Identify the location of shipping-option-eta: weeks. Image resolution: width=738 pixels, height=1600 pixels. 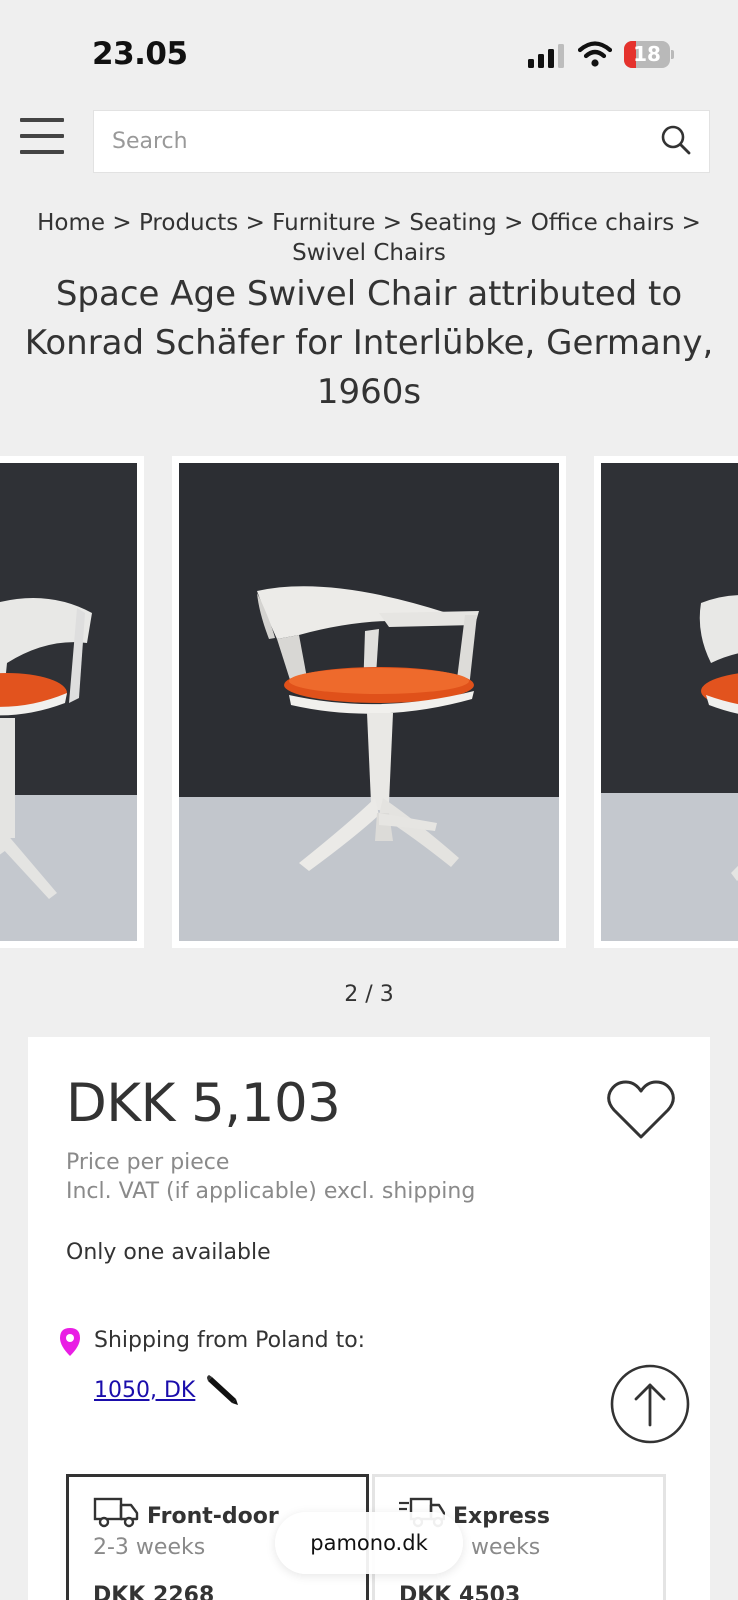
(506, 1547).